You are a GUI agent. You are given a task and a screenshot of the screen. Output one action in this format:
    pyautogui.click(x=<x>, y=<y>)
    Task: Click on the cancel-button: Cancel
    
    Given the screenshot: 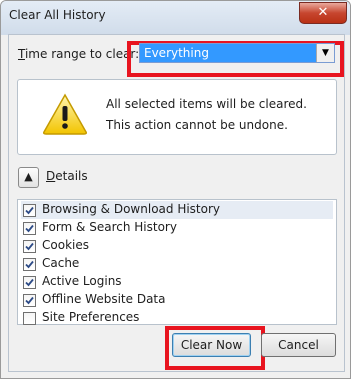 What is the action you would take?
    pyautogui.click(x=298, y=345)
    